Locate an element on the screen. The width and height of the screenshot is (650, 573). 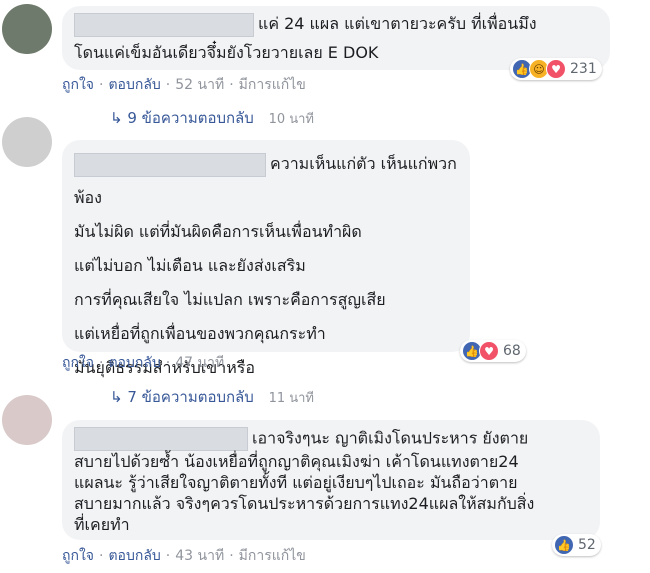
reaction-summary: 👍 ☺ ♥ 231 is located at coordinates (556, 69).